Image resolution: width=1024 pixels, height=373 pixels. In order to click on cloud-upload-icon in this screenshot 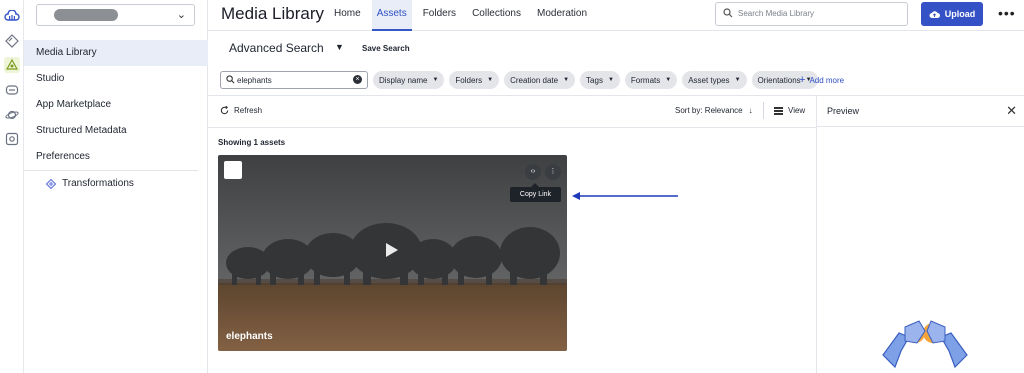, I will do `click(934, 14)`.